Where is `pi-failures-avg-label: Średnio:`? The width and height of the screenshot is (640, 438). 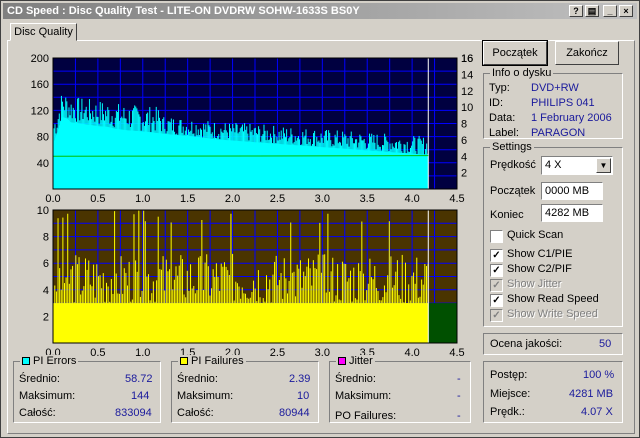
pi-failures-avg-label: Średnio: is located at coordinates (197, 379).